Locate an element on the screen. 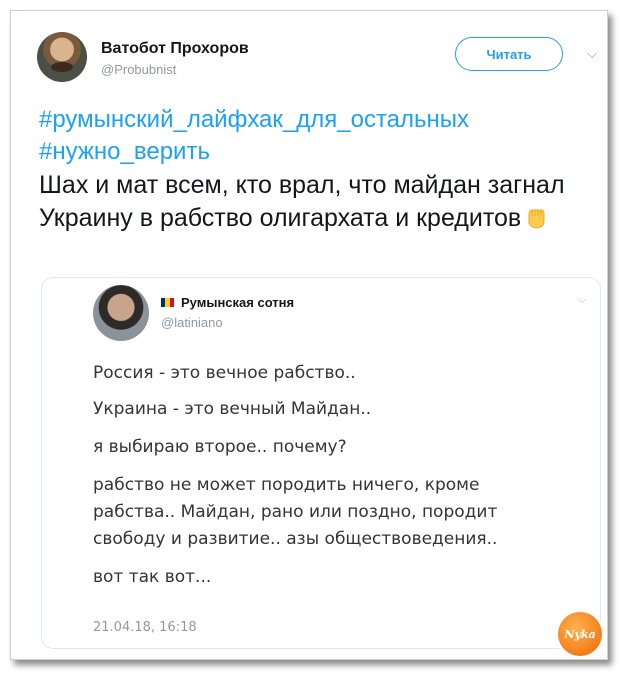  hashtag-link: #нужно_верить is located at coordinates (254, 152).